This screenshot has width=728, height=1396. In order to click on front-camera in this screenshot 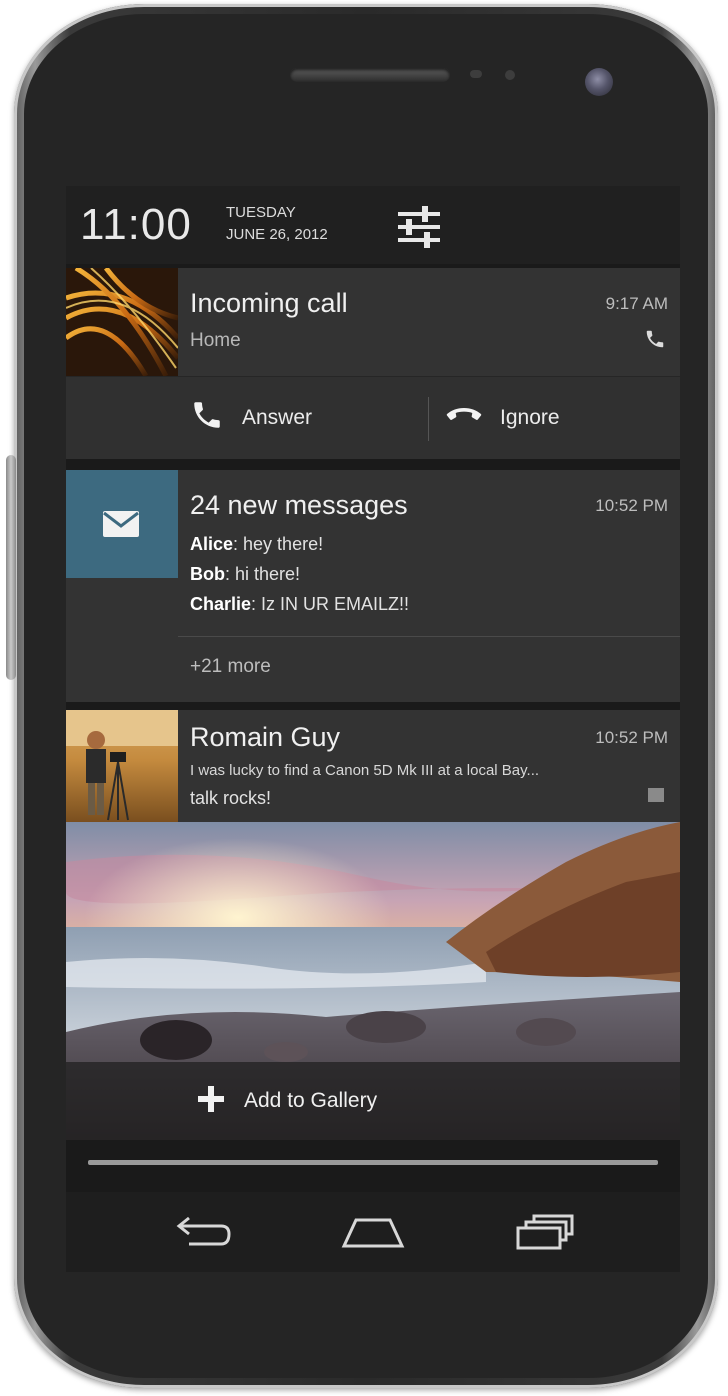, I will do `click(599, 82)`.